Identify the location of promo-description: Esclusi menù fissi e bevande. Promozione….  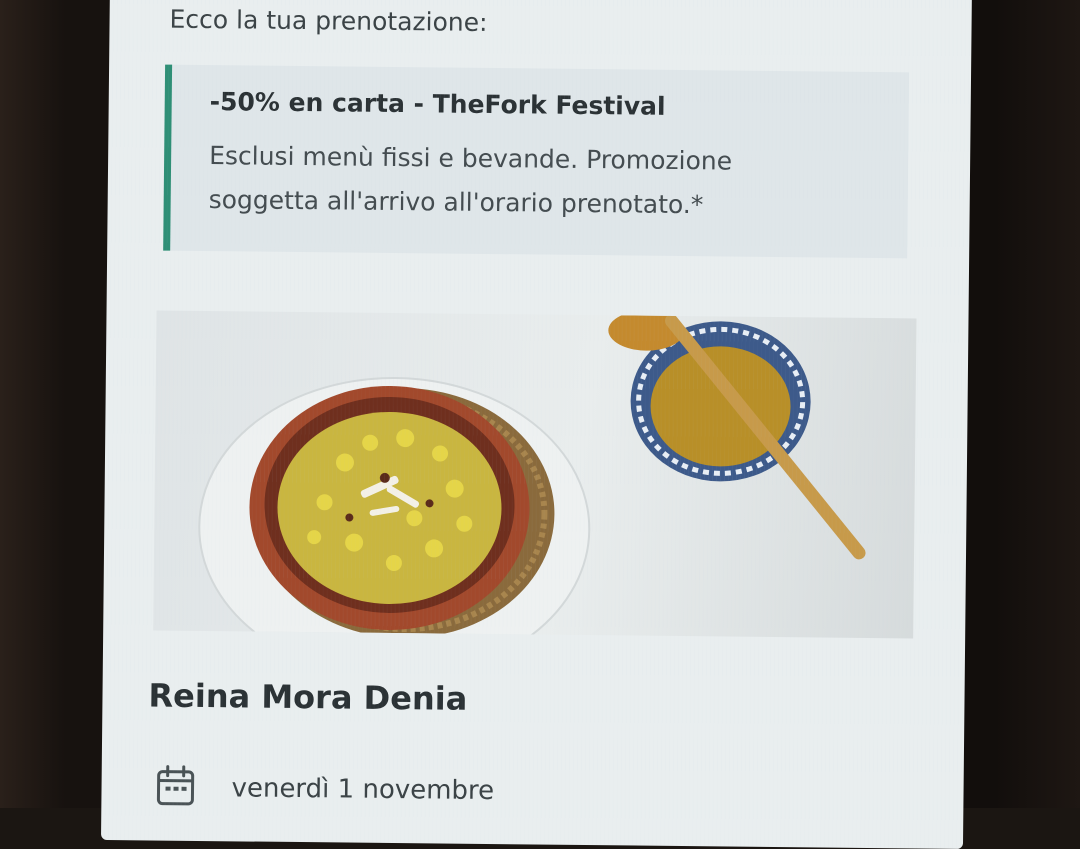
(528, 181).